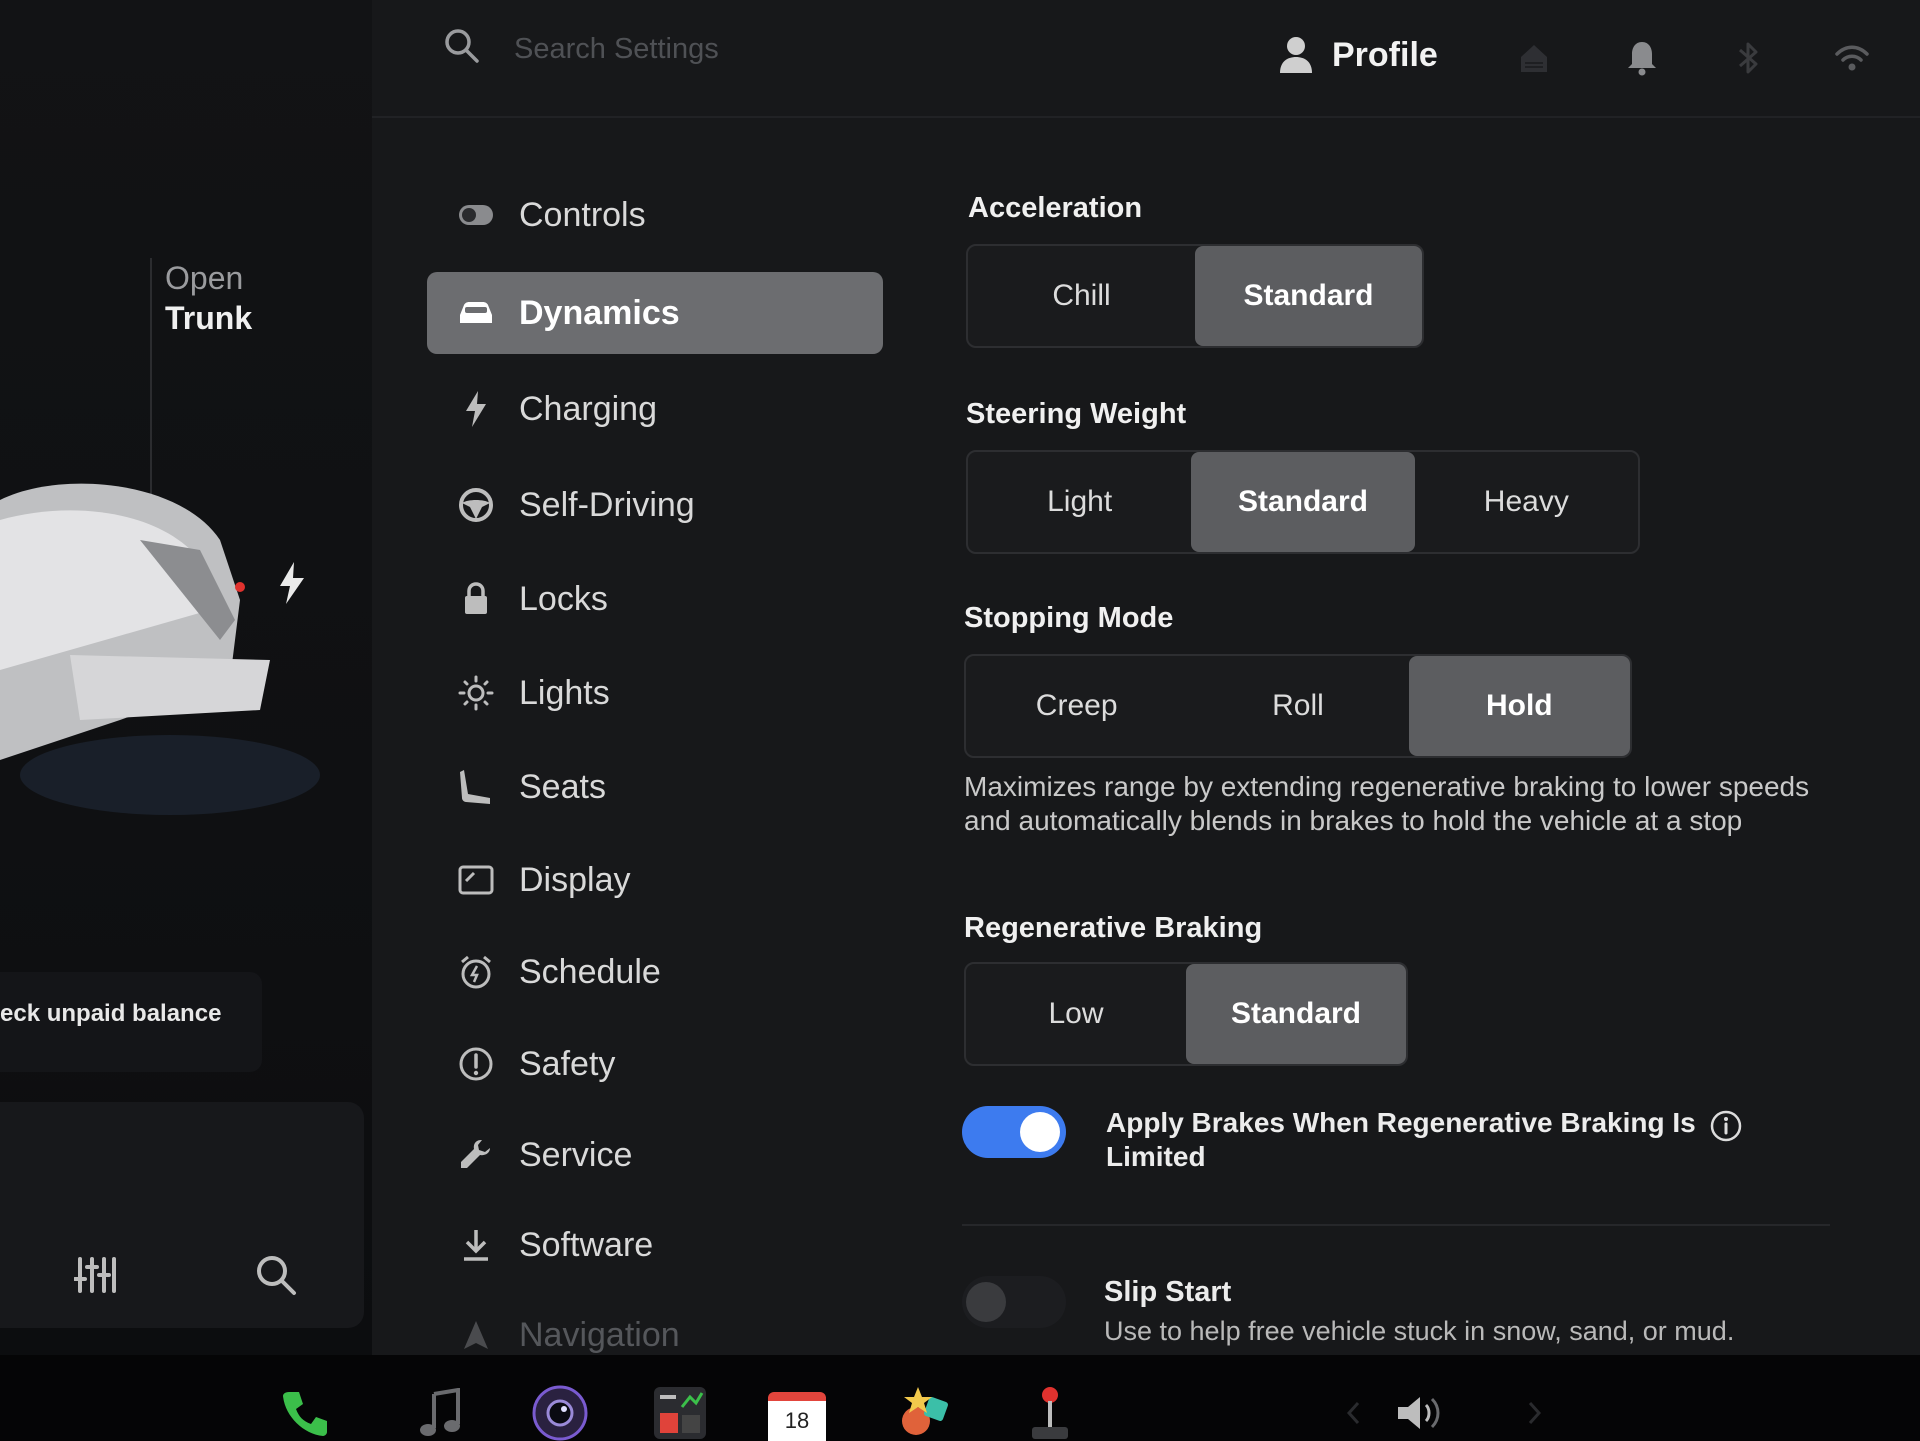 Image resolution: width=1920 pixels, height=1441 pixels. Describe the element at coordinates (576, 1154) in the screenshot. I see `nav-label: Service` at that location.